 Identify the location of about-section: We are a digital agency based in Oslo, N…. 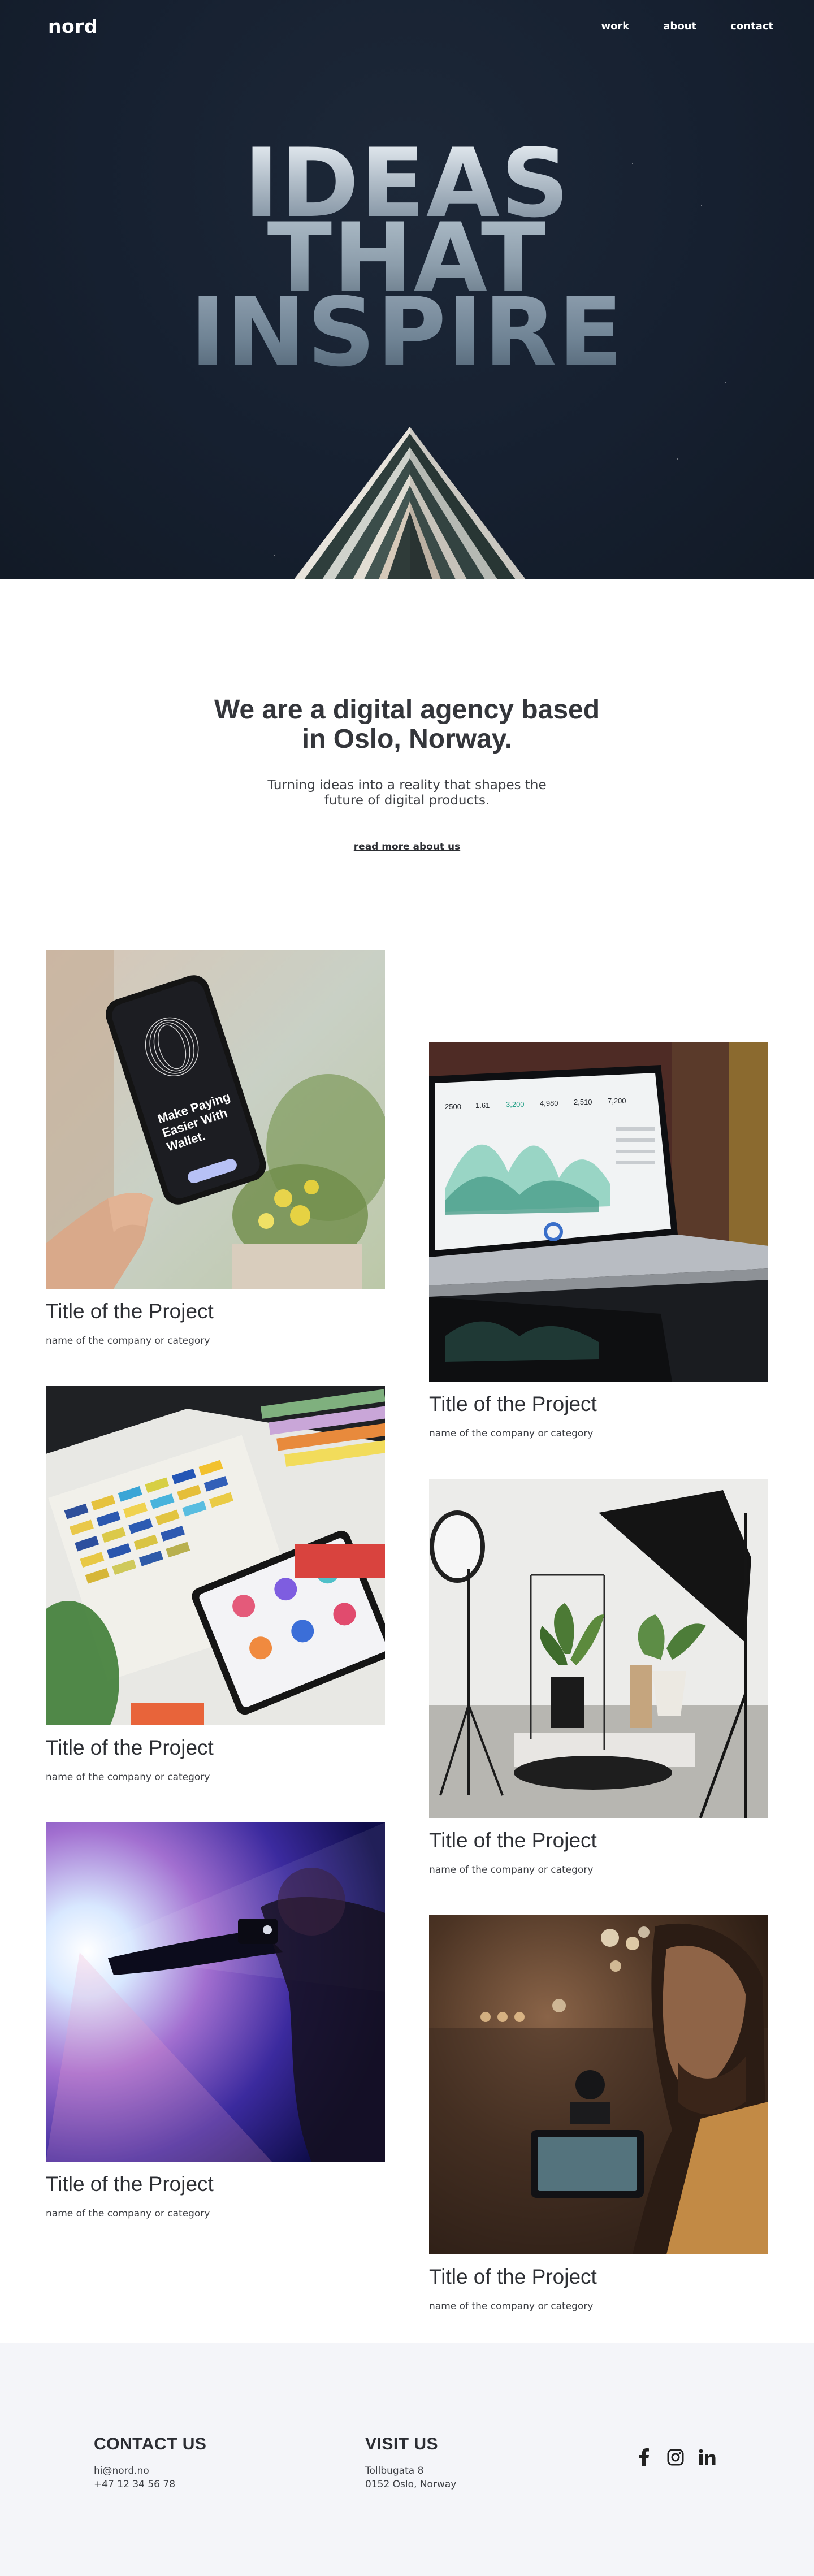
(407, 764).